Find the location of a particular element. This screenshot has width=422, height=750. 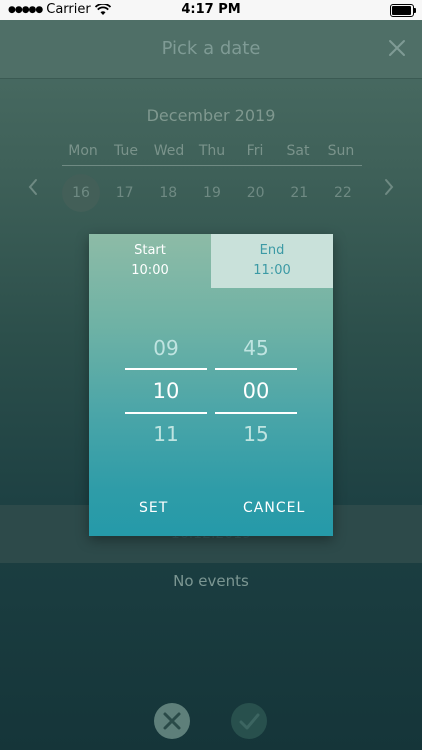

checkmark-icon is located at coordinates (249, 721).